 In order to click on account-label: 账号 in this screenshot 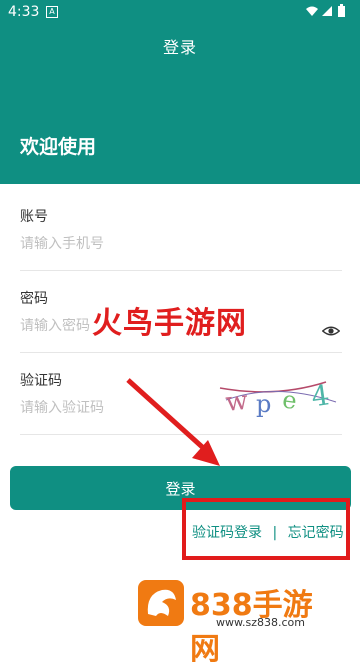, I will do `click(34, 217)`.